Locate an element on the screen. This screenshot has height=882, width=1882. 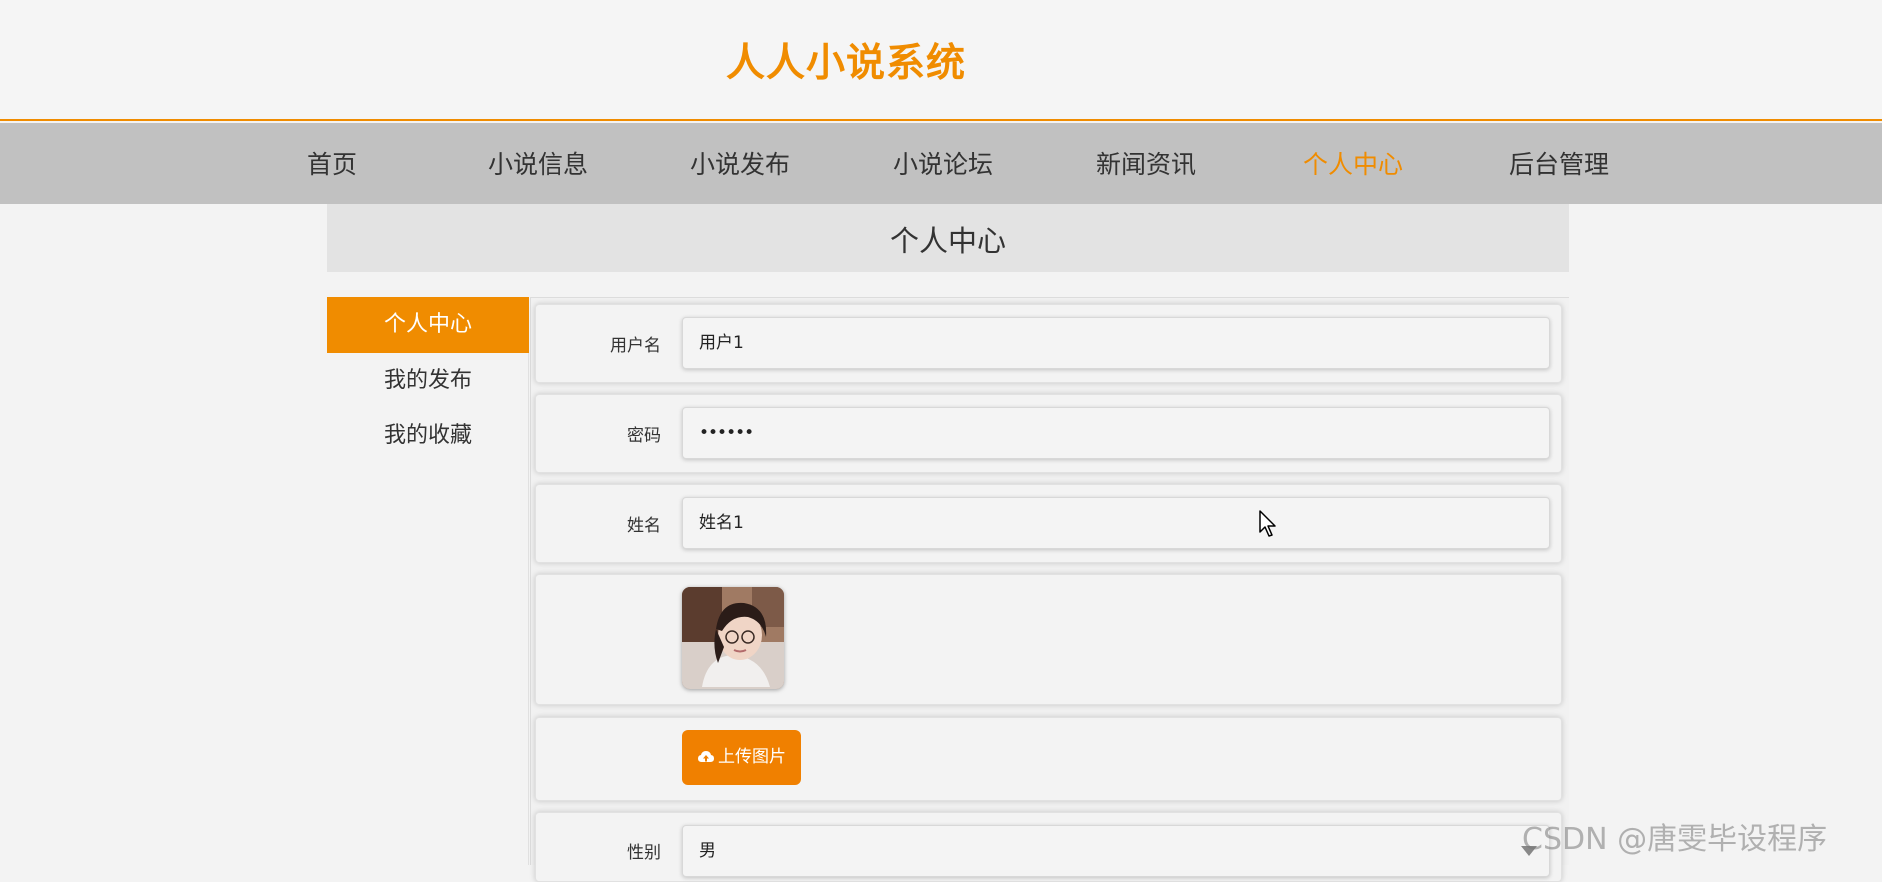
page-title: 个人中心 is located at coordinates (947, 241).